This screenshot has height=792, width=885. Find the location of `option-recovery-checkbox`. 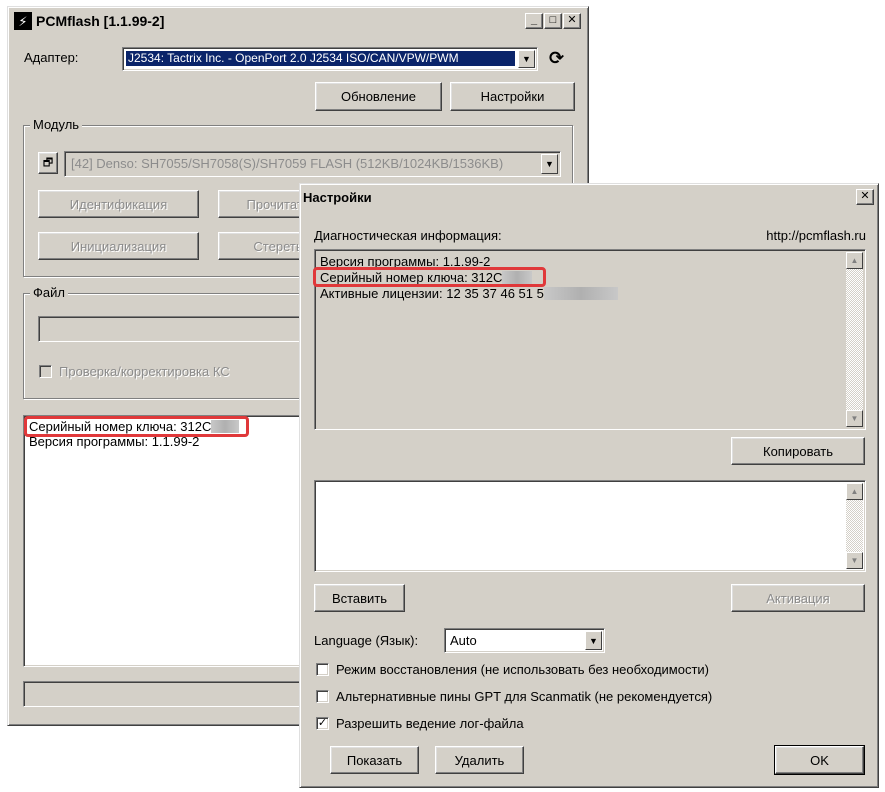

option-recovery-checkbox is located at coordinates (322, 669).